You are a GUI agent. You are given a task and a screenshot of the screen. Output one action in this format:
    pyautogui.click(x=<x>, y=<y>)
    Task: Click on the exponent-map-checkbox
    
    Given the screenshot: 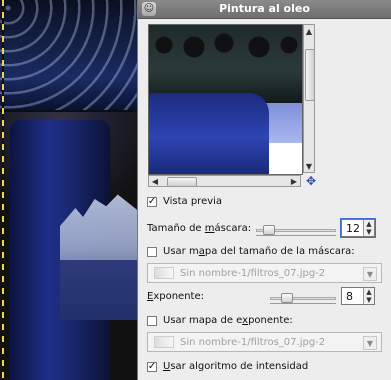 What is the action you would take?
    pyautogui.click(x=152, y=320)
    